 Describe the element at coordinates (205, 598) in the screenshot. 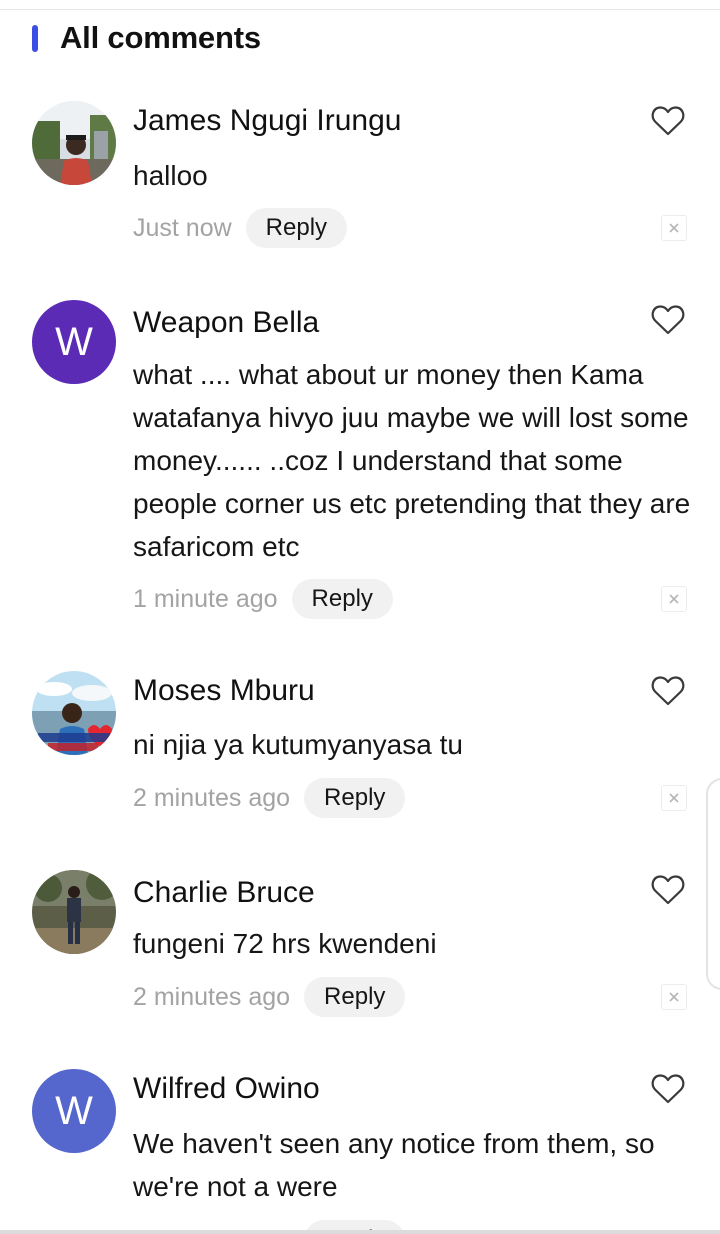

I see `comment-timestamp: 1 minute ago` at that location.